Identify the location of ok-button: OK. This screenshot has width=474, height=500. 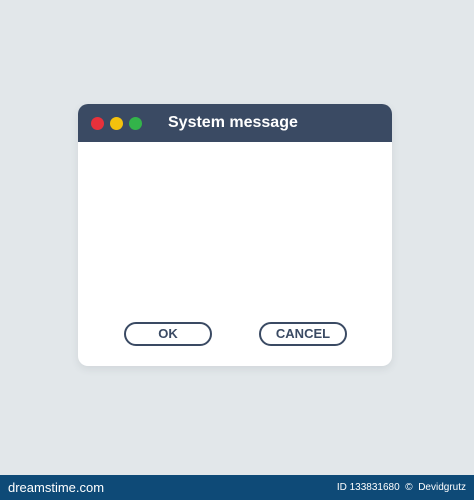
(168, 334).